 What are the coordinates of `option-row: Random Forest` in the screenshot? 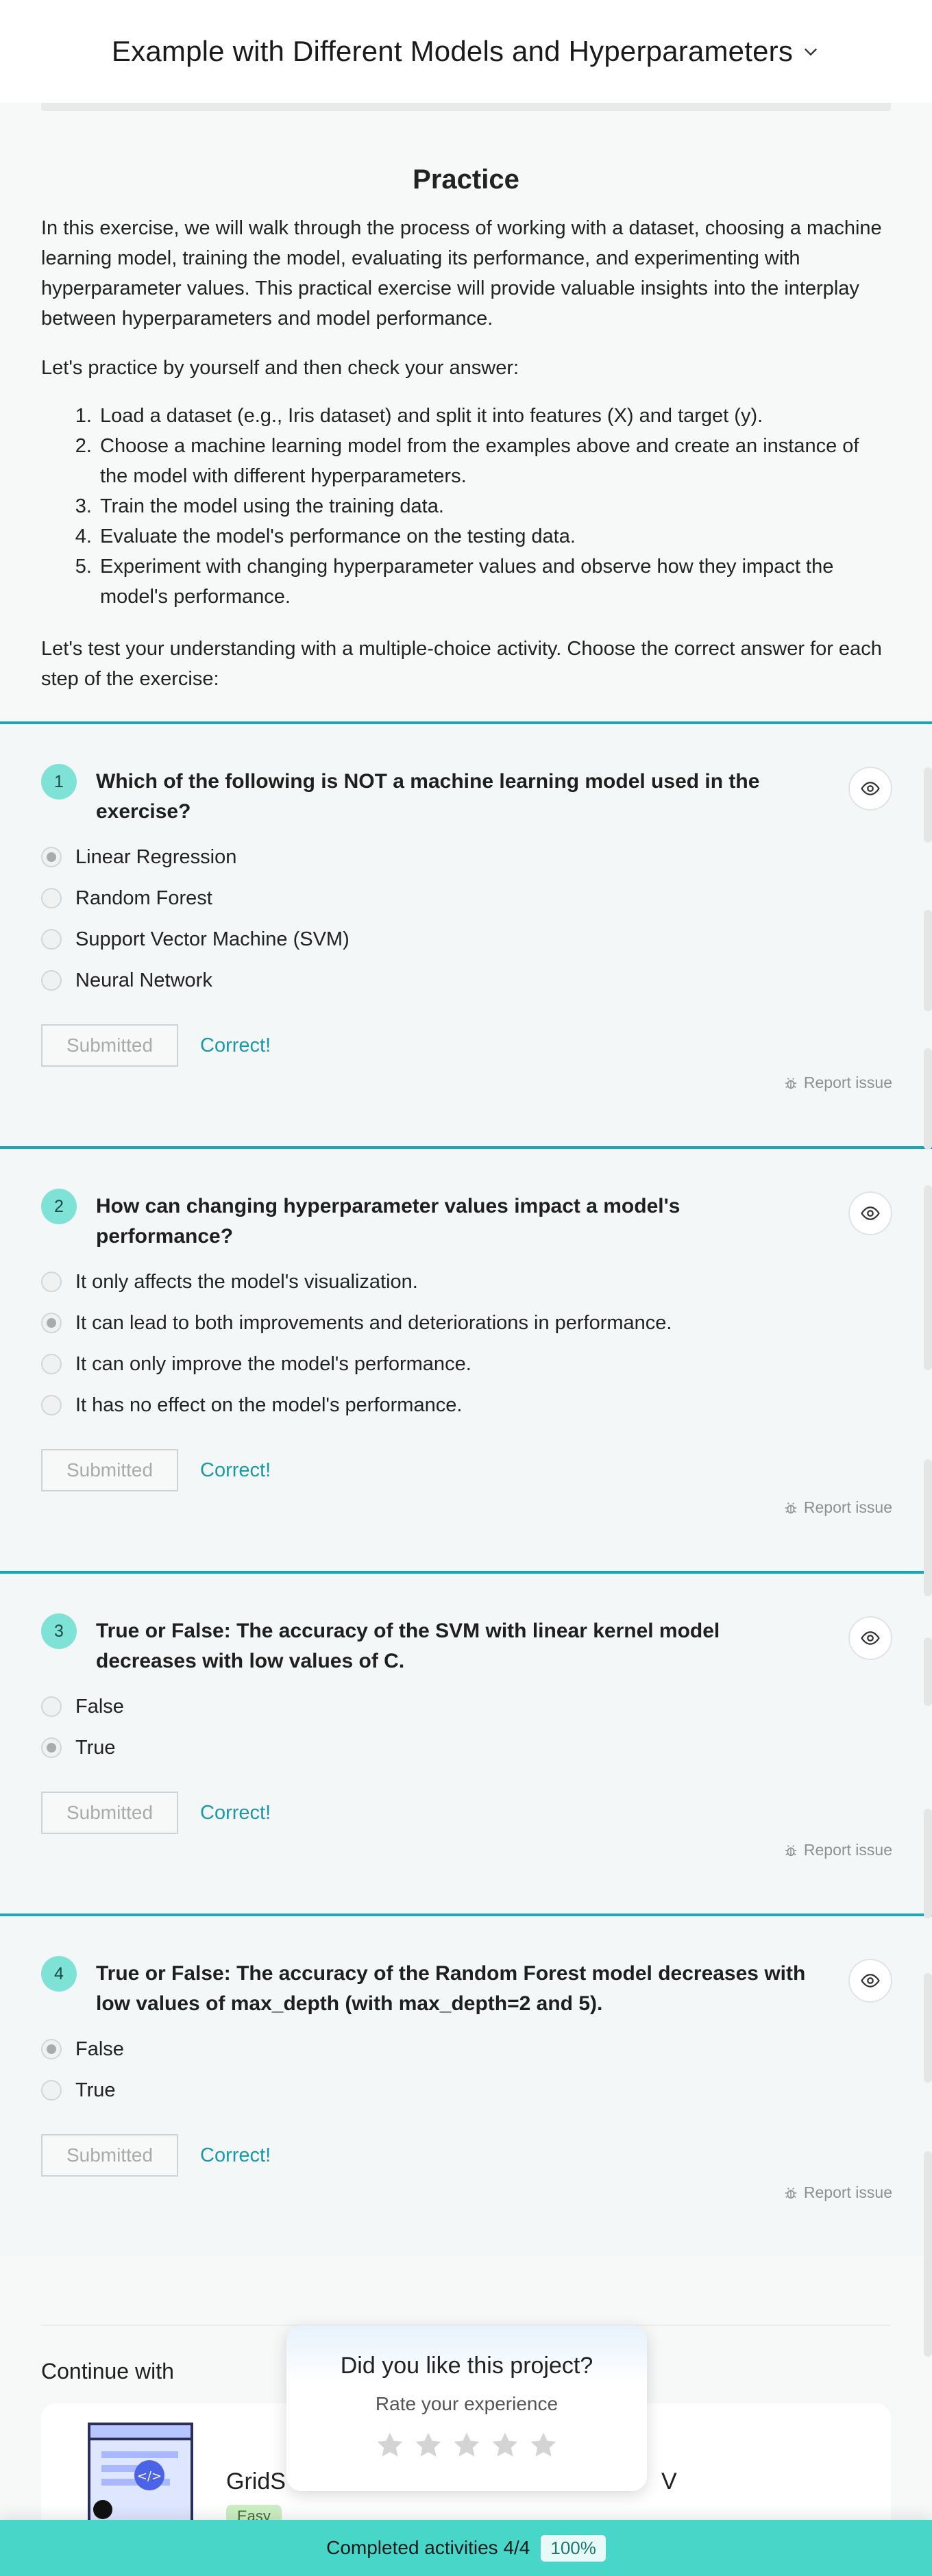 It's located at (466, 898).